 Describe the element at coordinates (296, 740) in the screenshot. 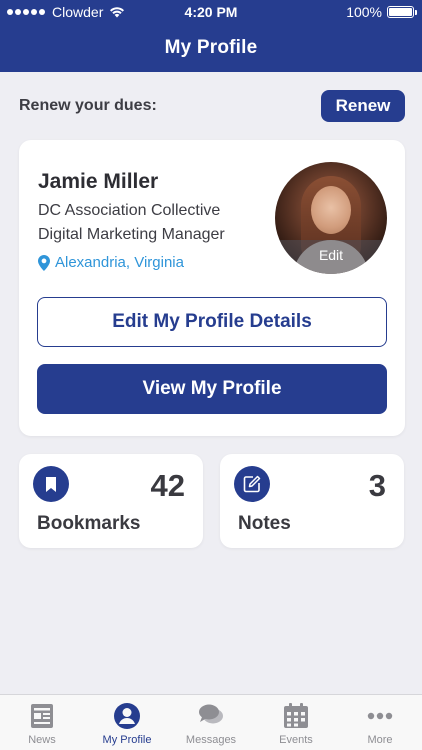

I see `tab-events-label: Events` at that location.